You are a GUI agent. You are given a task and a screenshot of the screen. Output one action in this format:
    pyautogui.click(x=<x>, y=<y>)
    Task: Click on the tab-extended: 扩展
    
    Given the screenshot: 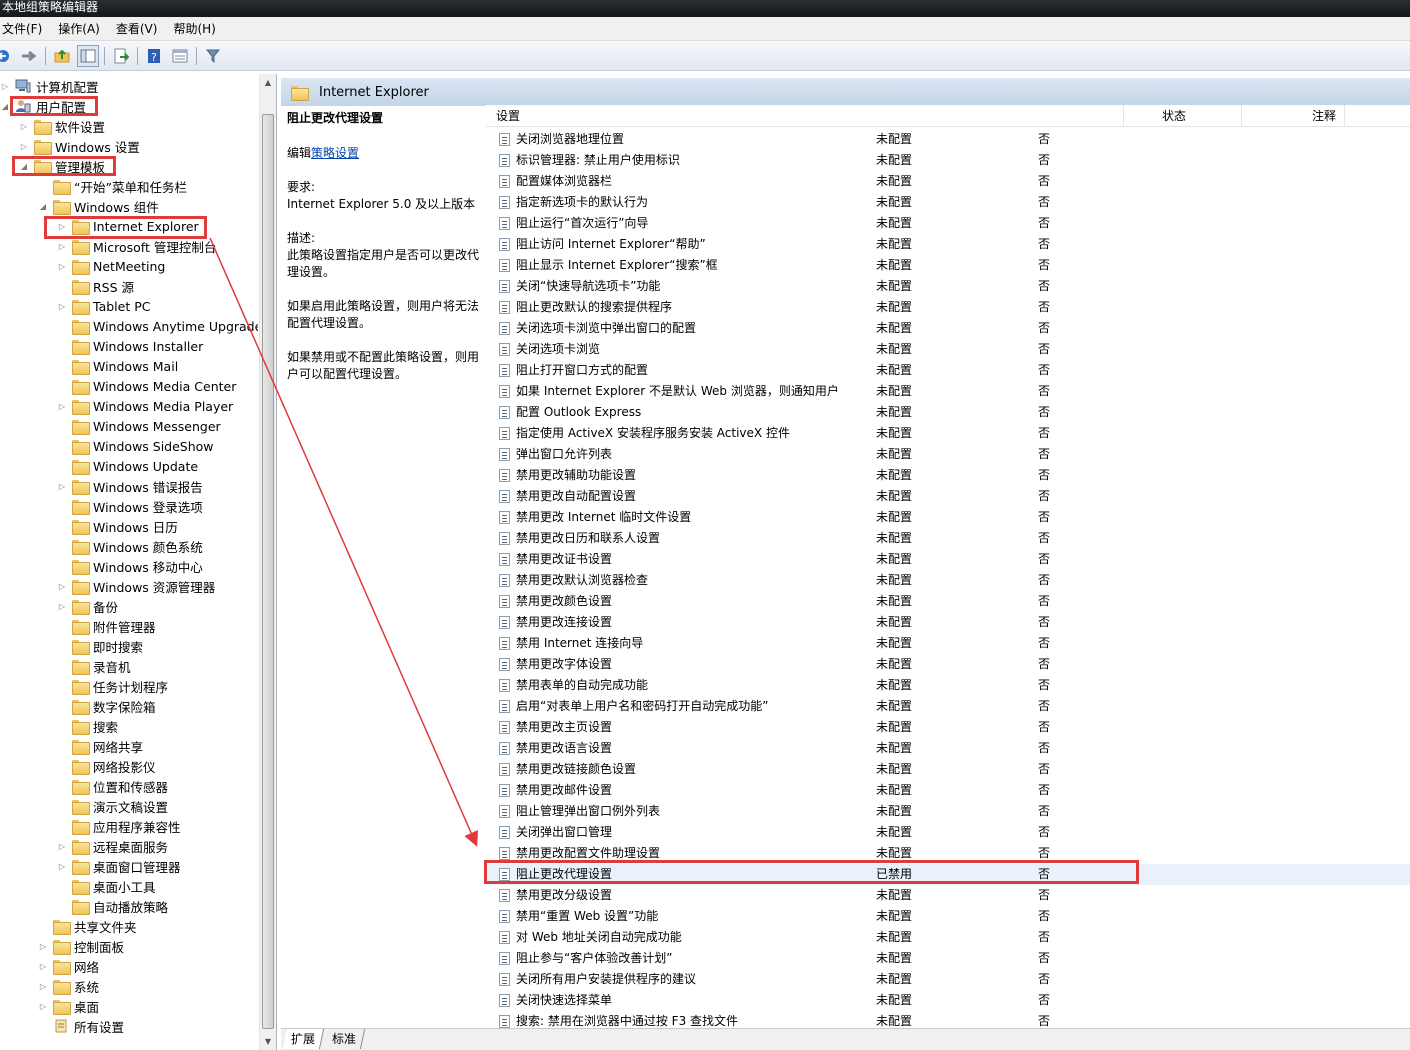 What is the action you would take?
    pyautogui.click(x=303, y=1039)
    